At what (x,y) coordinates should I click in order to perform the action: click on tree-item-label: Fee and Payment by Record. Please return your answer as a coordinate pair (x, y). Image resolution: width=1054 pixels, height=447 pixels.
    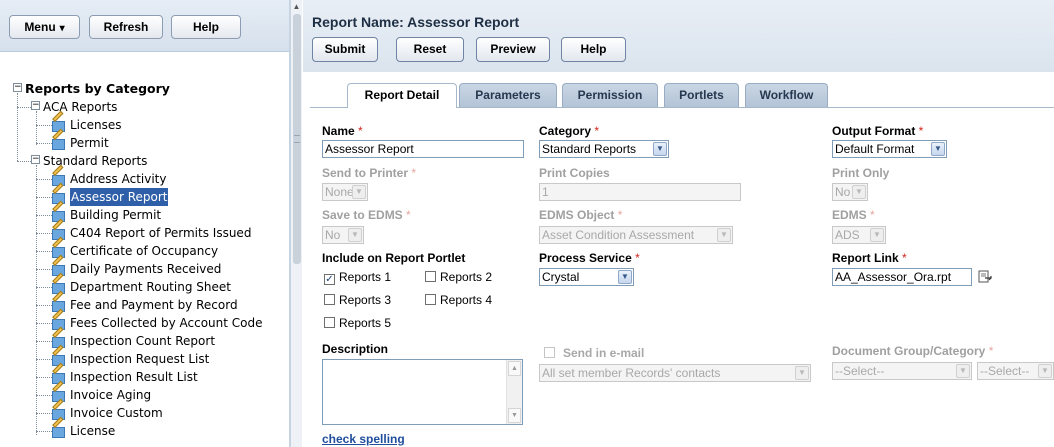
    Looking at the image, I should click on (154, 305).